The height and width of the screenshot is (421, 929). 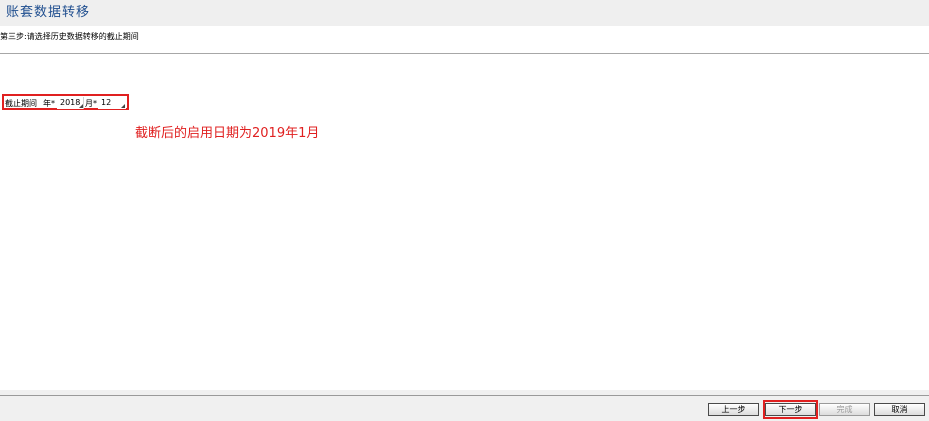 What do you see at coordinates (69, 36) in the screenshot?
I see `step-instruction: 第三步:请选择历史数据转移的截止期间` at bounding box center [69, 36].